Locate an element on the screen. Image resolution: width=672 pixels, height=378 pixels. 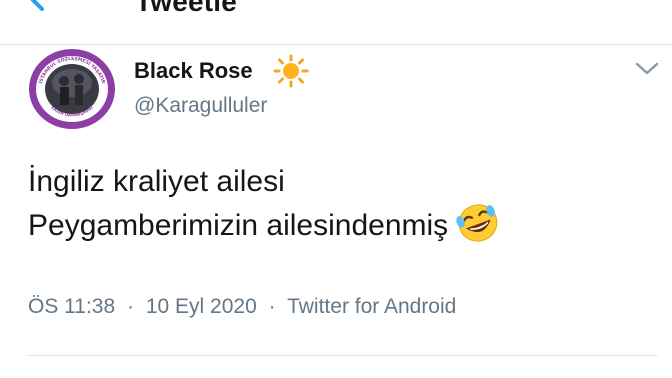
page-title: Tweetle is located at coordinates (186, 8).